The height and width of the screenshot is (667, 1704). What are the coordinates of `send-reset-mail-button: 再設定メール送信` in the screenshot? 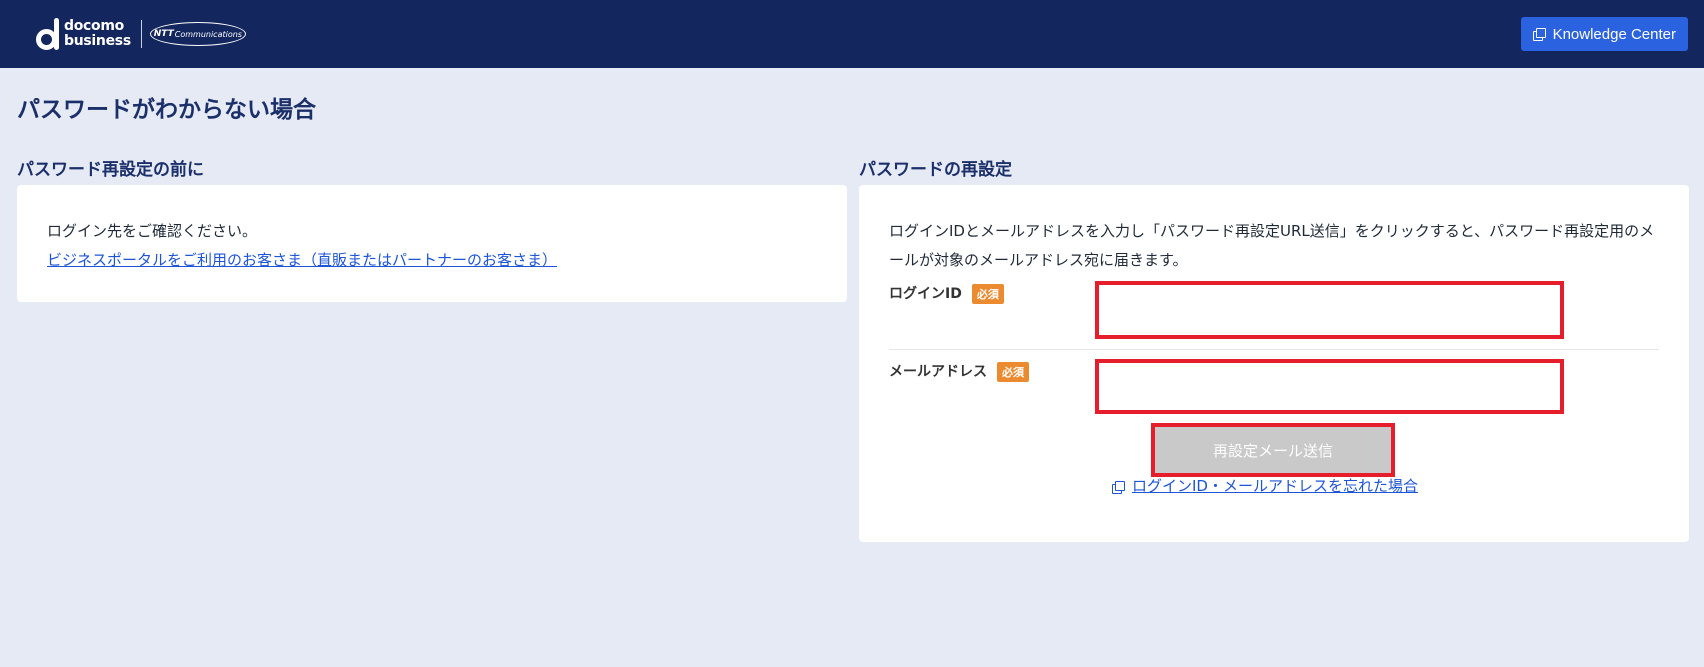 It's located at (1273, 450).